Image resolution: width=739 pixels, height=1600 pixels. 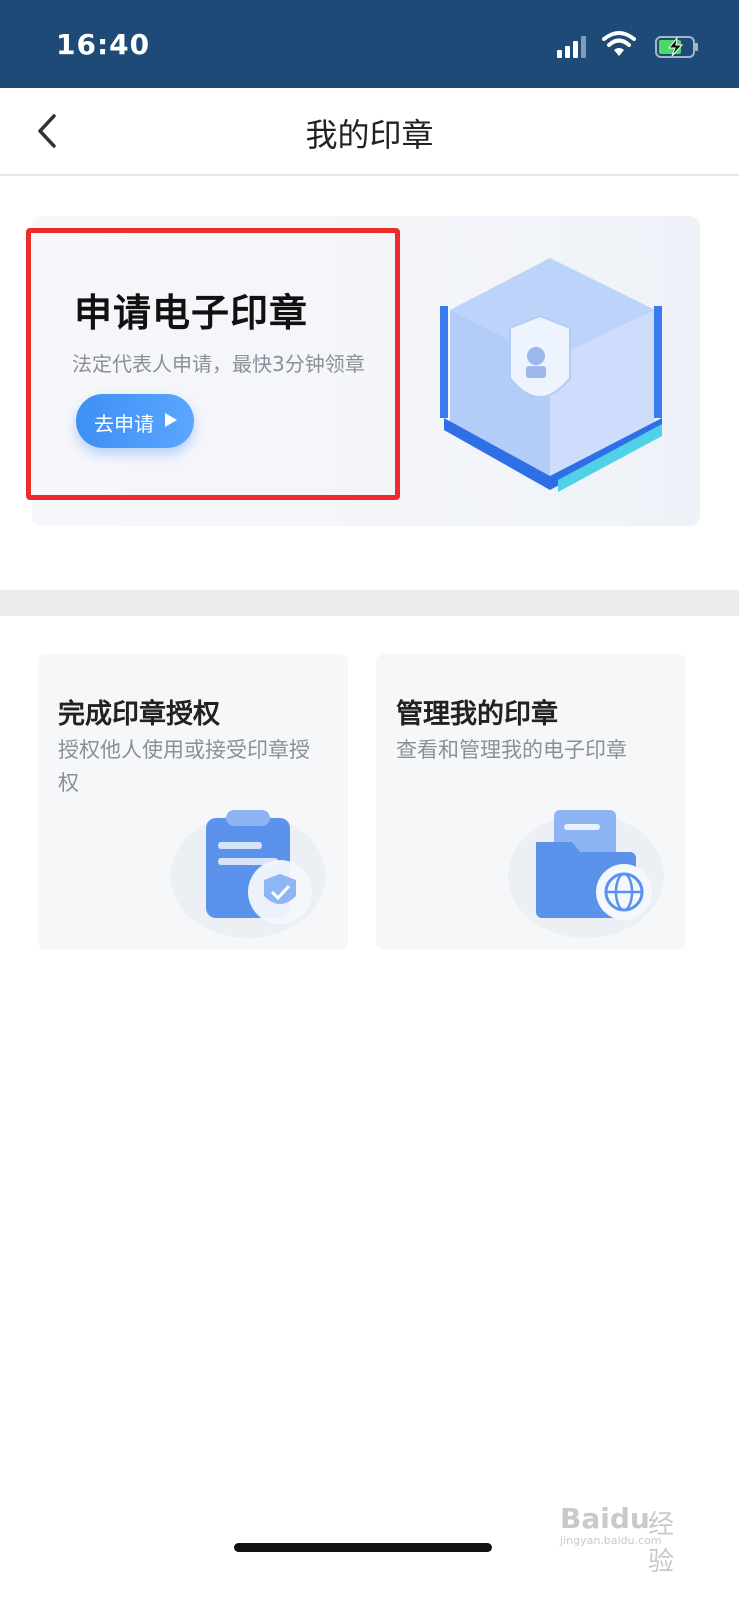 What do you see at coordinates (551, 375) in the screenshot?
I see `seal-cube-illustration` at bounding box center [551, 375].